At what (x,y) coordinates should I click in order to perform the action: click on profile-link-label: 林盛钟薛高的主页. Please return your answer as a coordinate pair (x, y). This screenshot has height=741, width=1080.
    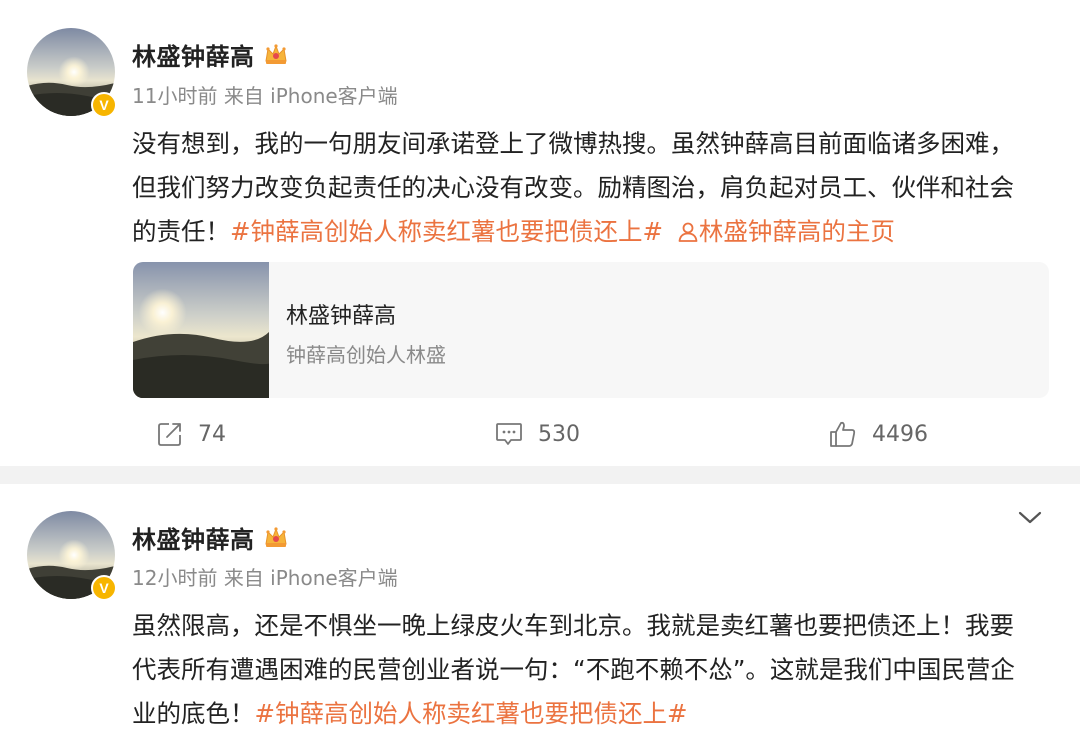
    Looking at the image, I should click on (796, 231).